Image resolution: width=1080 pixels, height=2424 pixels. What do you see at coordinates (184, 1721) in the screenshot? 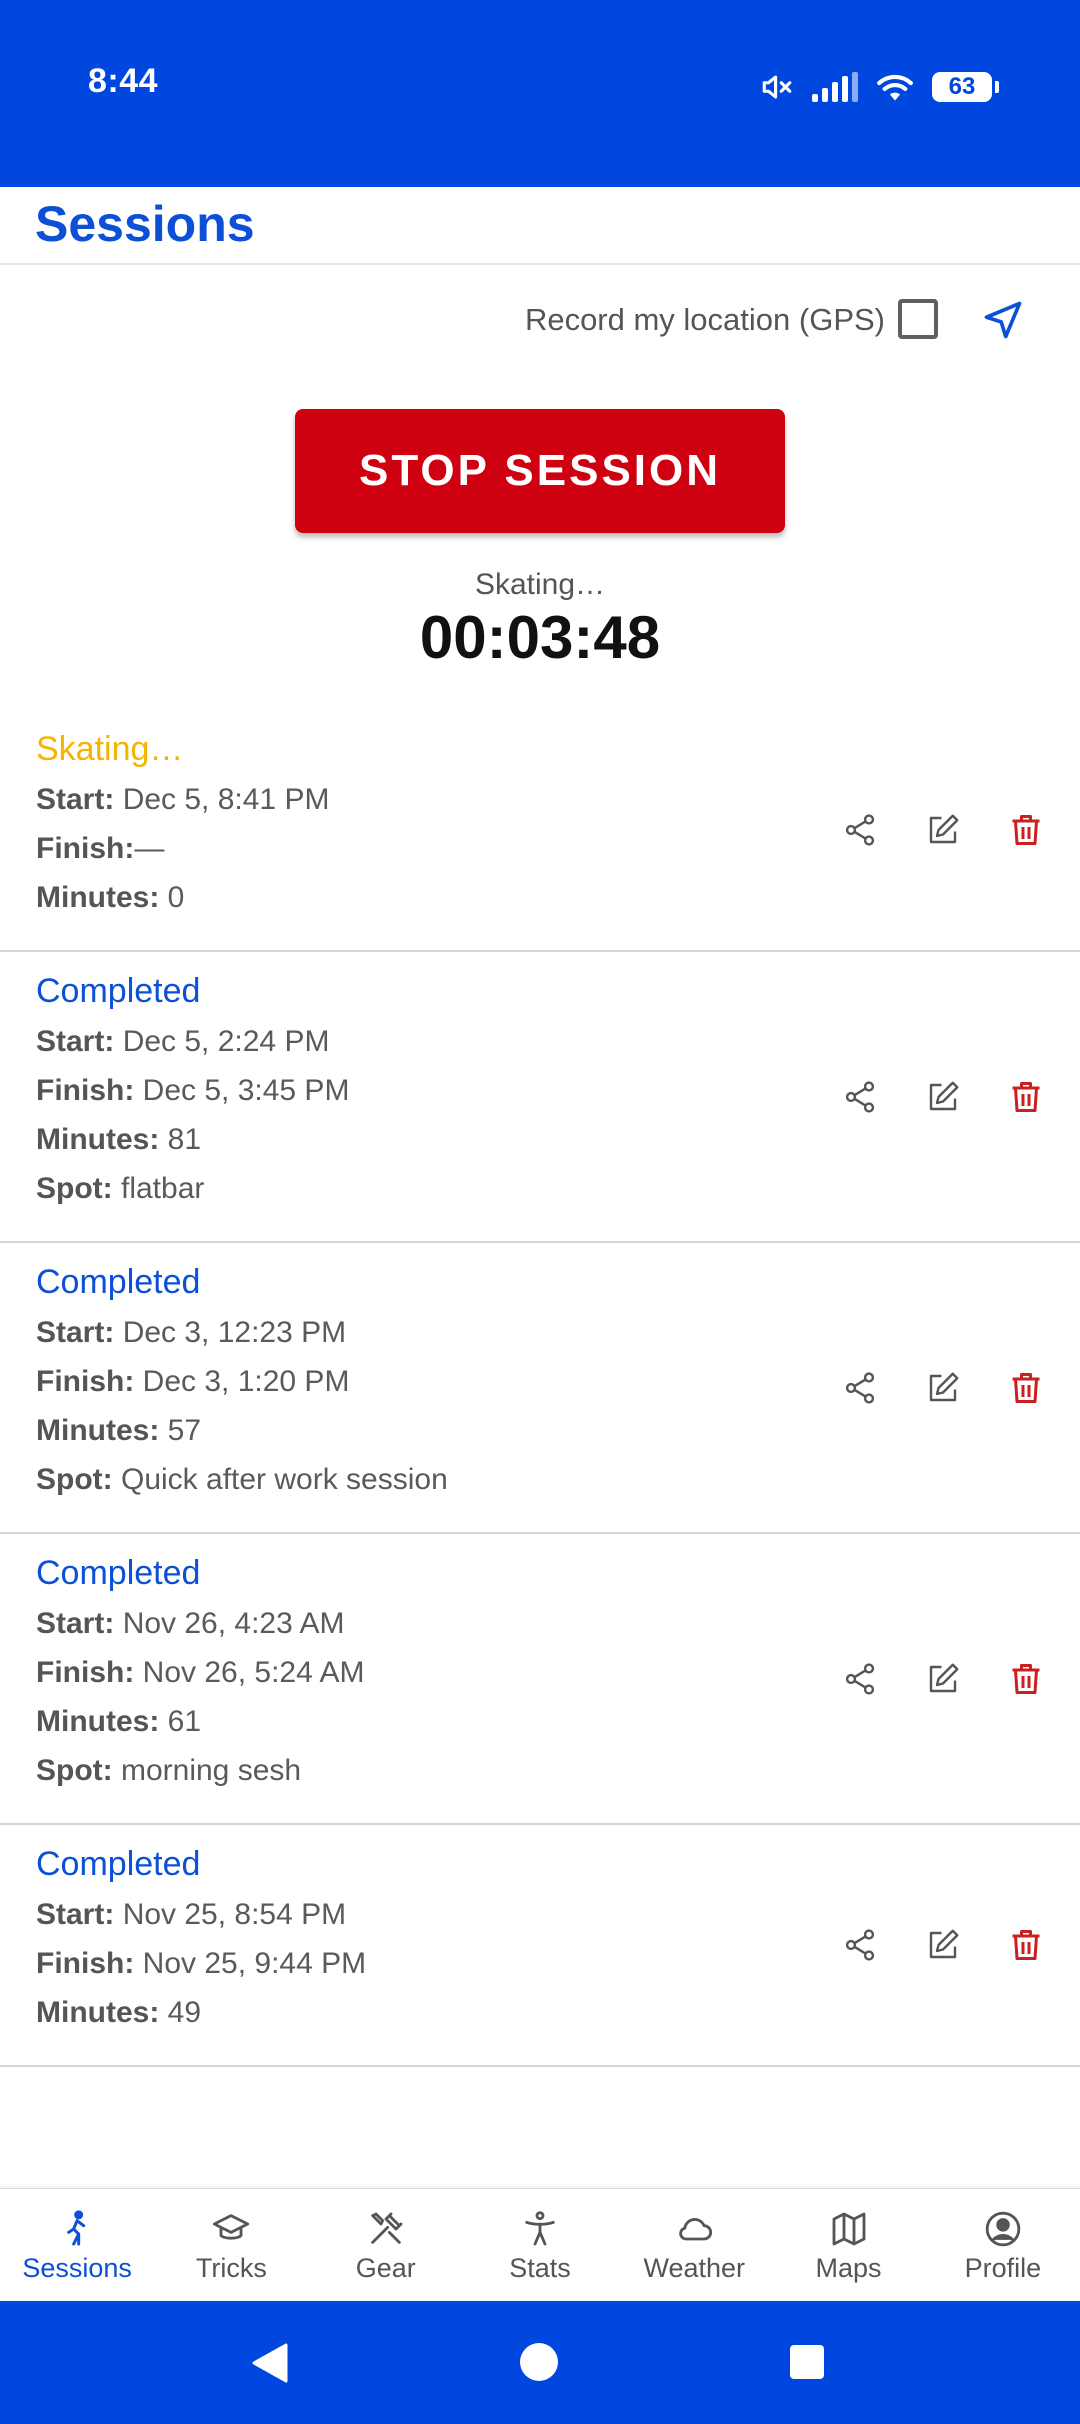
I see `minutes-value: 61` at bounding box center [184, 1721].